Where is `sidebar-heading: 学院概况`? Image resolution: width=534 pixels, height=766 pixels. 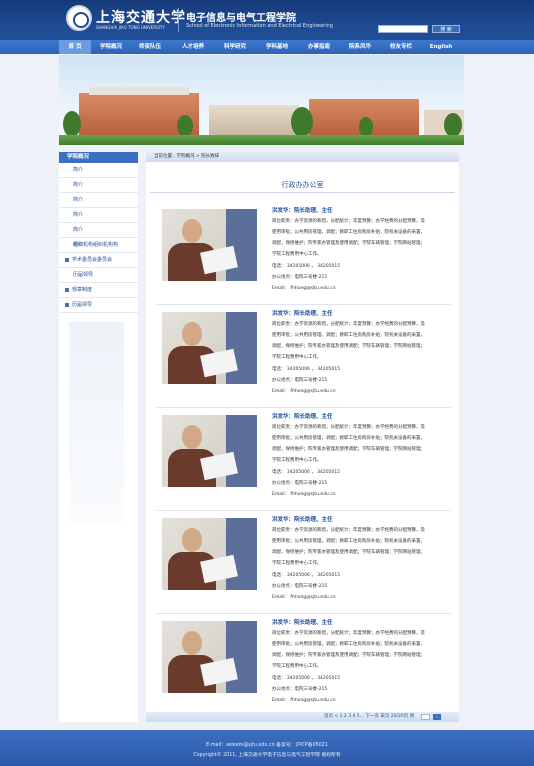 sidebar-heading: 学院概况 is located at coordinates (98, 157).